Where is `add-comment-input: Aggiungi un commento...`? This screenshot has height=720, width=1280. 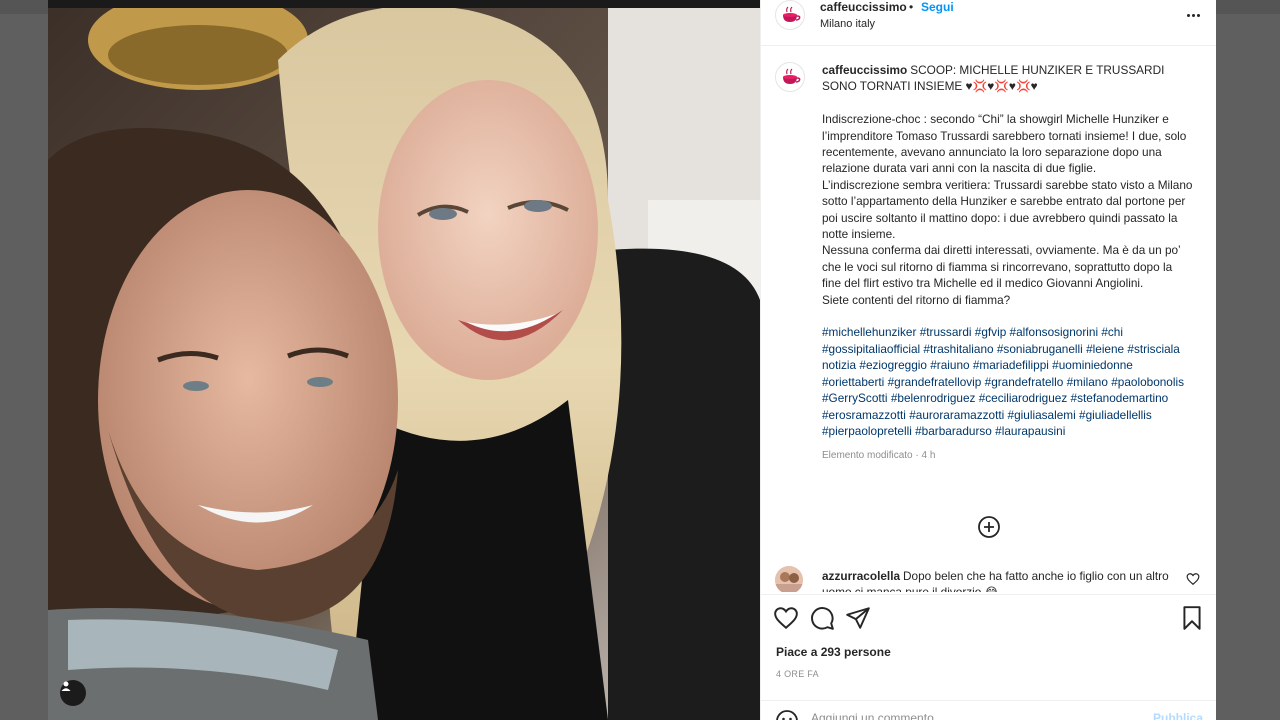 add-comment-input: Aggiungi un commento... is located at coordinates (877, 715).